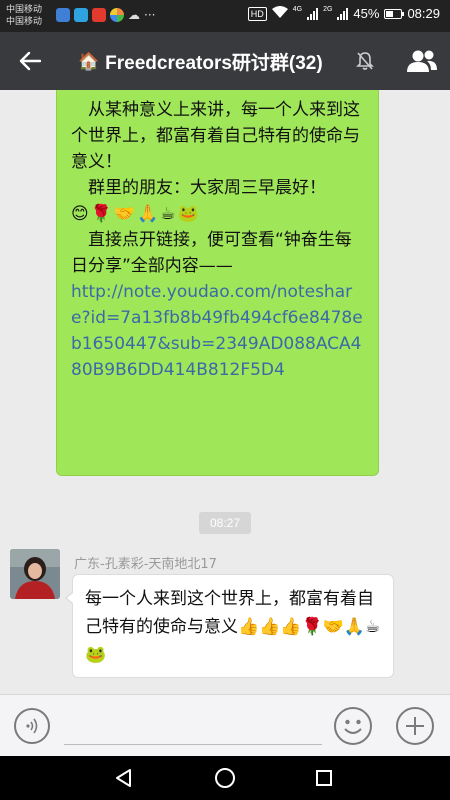  What do you see at coordinates (365, 63) in the screenshot?
I see `mute-bell-icon` at bounding box center [365, 63].